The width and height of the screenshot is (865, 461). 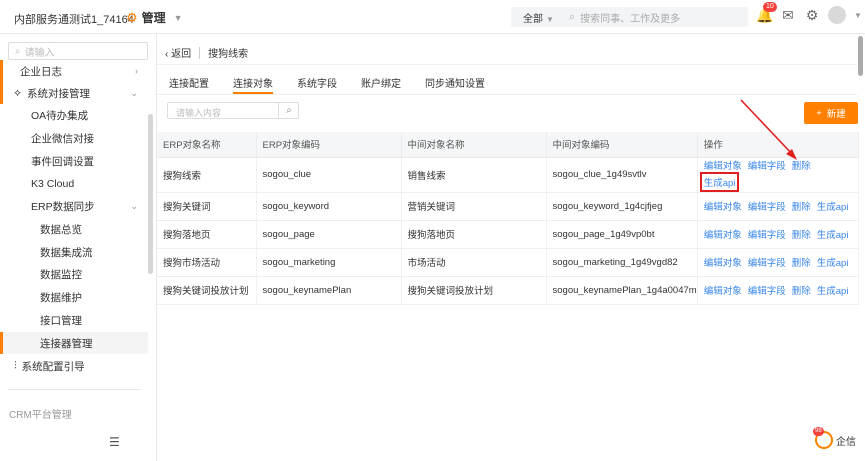 What do you see at coordinates (622, 262) in the screenshot?
I see `middle-object-code: sogou_marketing_1g49vgd82` at bounding box center [622, 262].